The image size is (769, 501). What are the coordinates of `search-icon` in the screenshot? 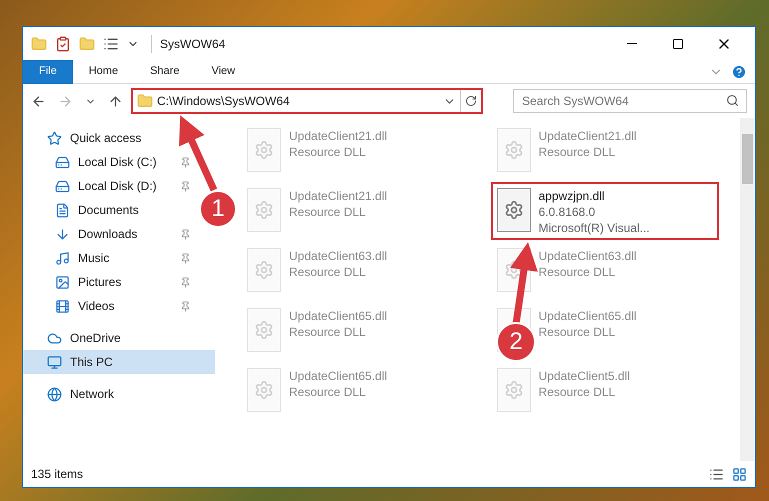 It's located at (732, 100).